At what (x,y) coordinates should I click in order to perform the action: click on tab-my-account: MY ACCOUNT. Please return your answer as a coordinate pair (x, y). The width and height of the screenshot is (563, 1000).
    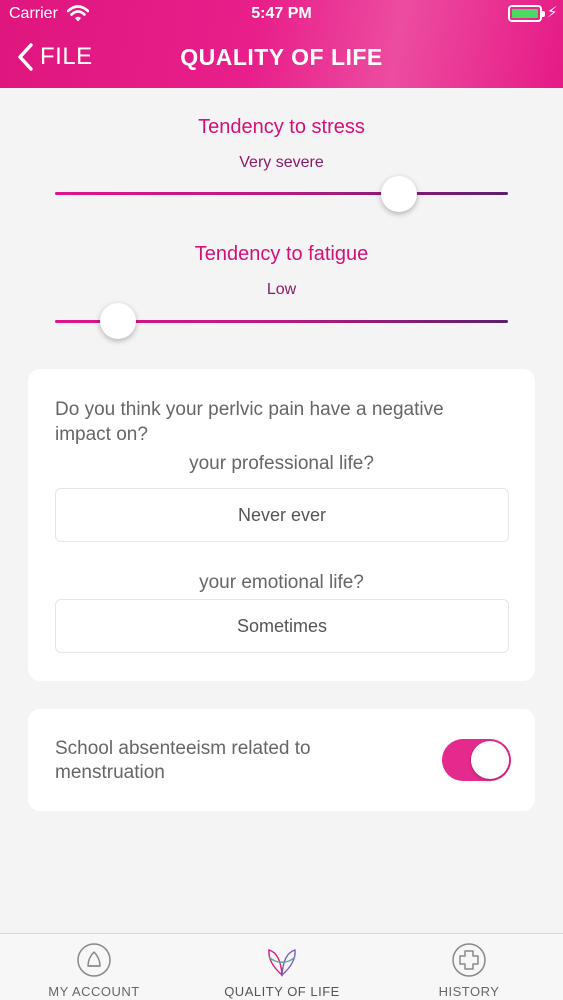
    Looking at the image, I should click on (94, 967).